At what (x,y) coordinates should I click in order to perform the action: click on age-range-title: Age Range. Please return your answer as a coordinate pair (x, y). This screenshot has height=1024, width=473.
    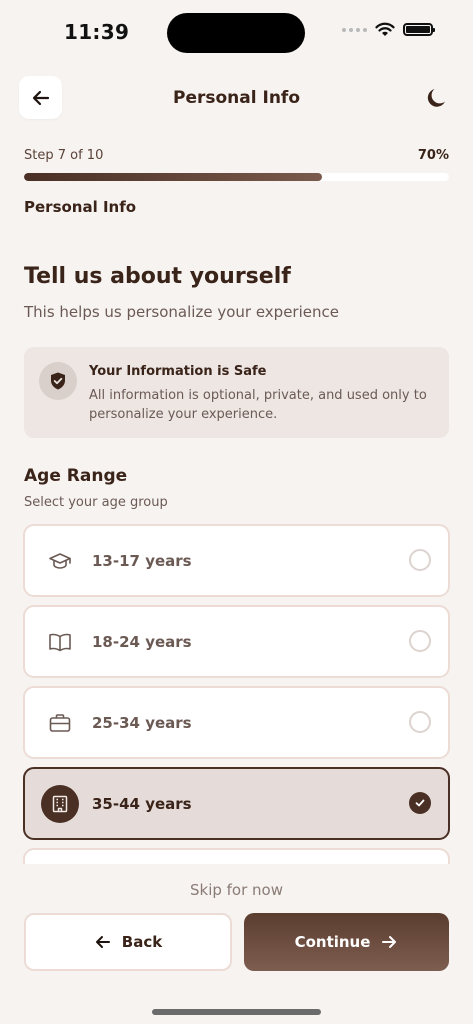
    Looking at the image, I should click on (76, 476).